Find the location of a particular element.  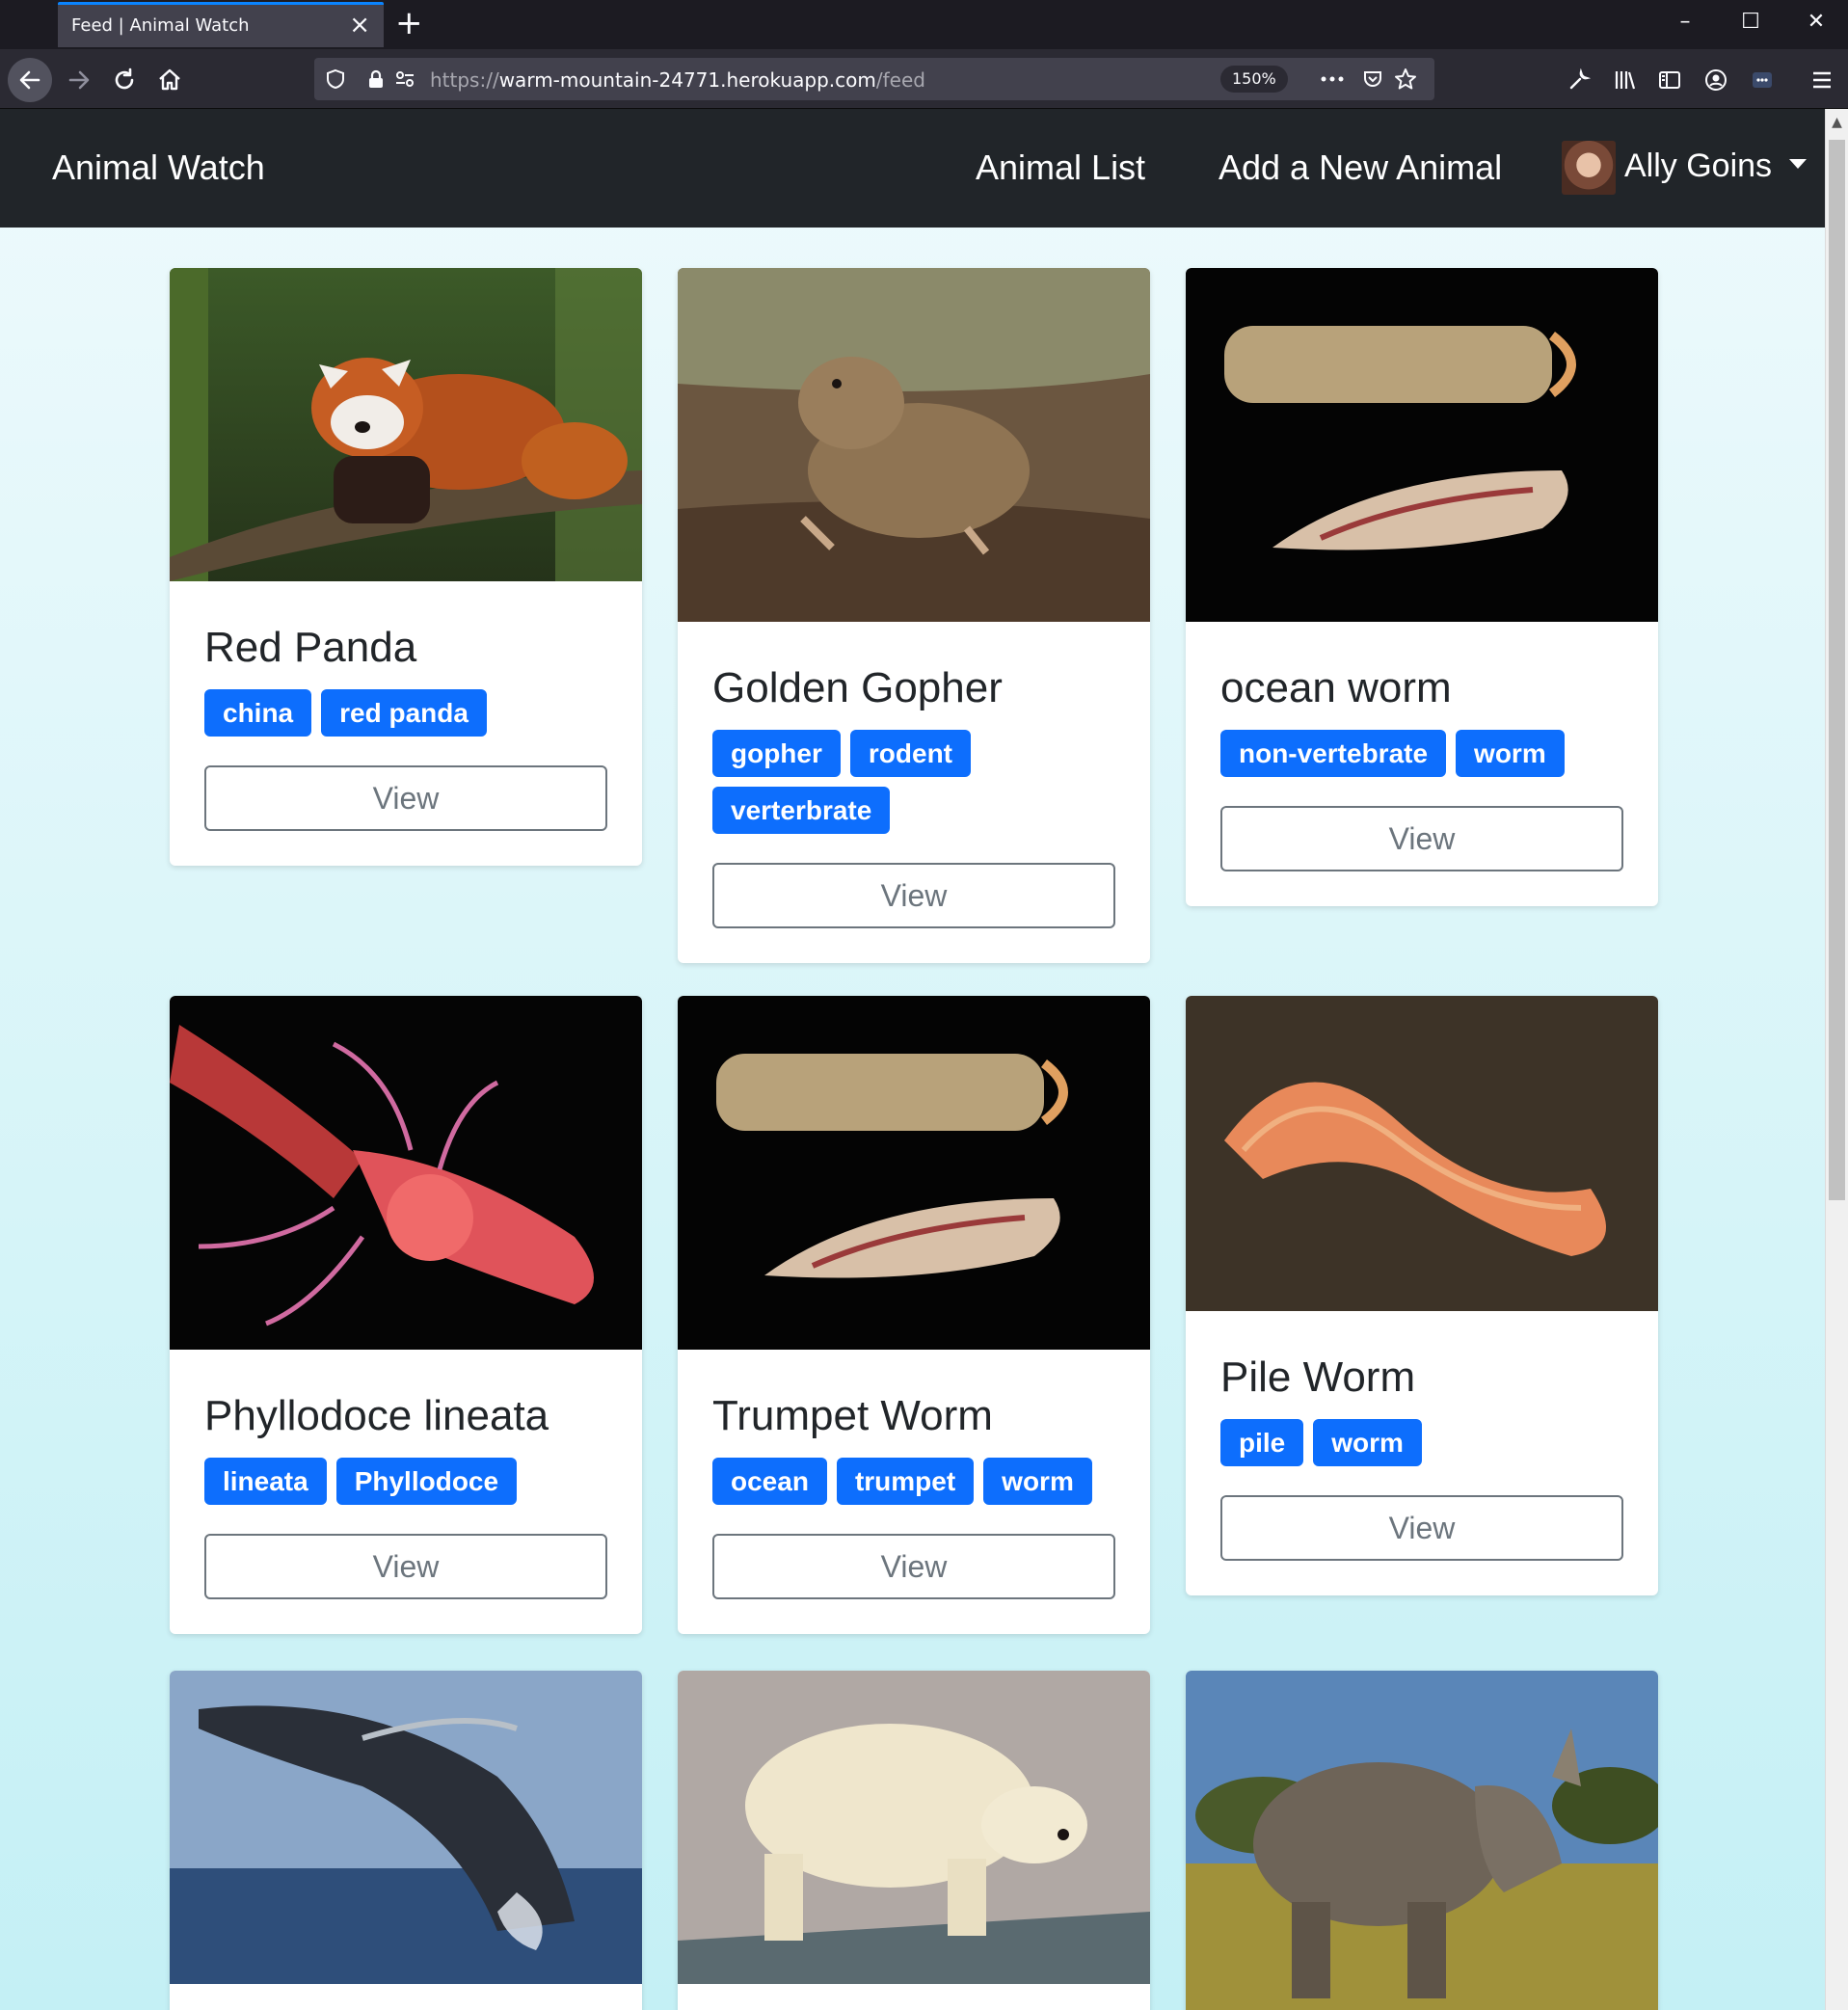

phyllodoce-lineata-image is located at coordinates (406, 1173).